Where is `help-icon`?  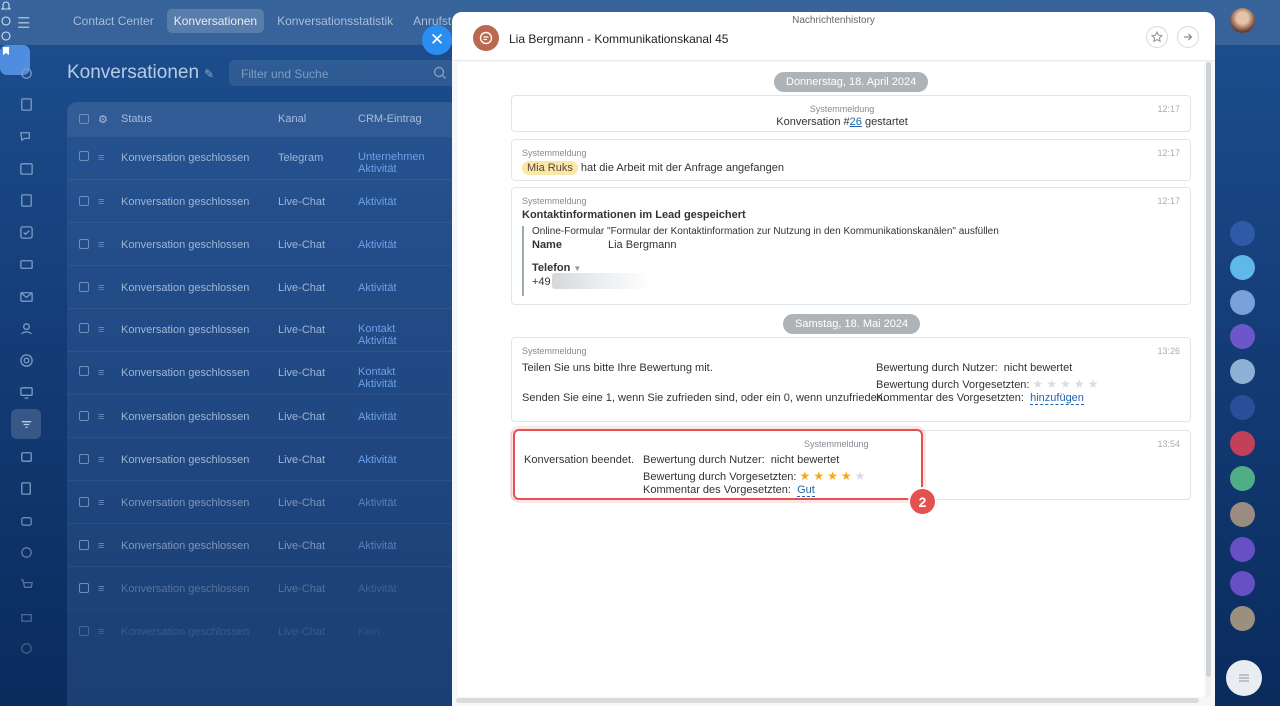
help-icon is located at coordinates (26, 648).